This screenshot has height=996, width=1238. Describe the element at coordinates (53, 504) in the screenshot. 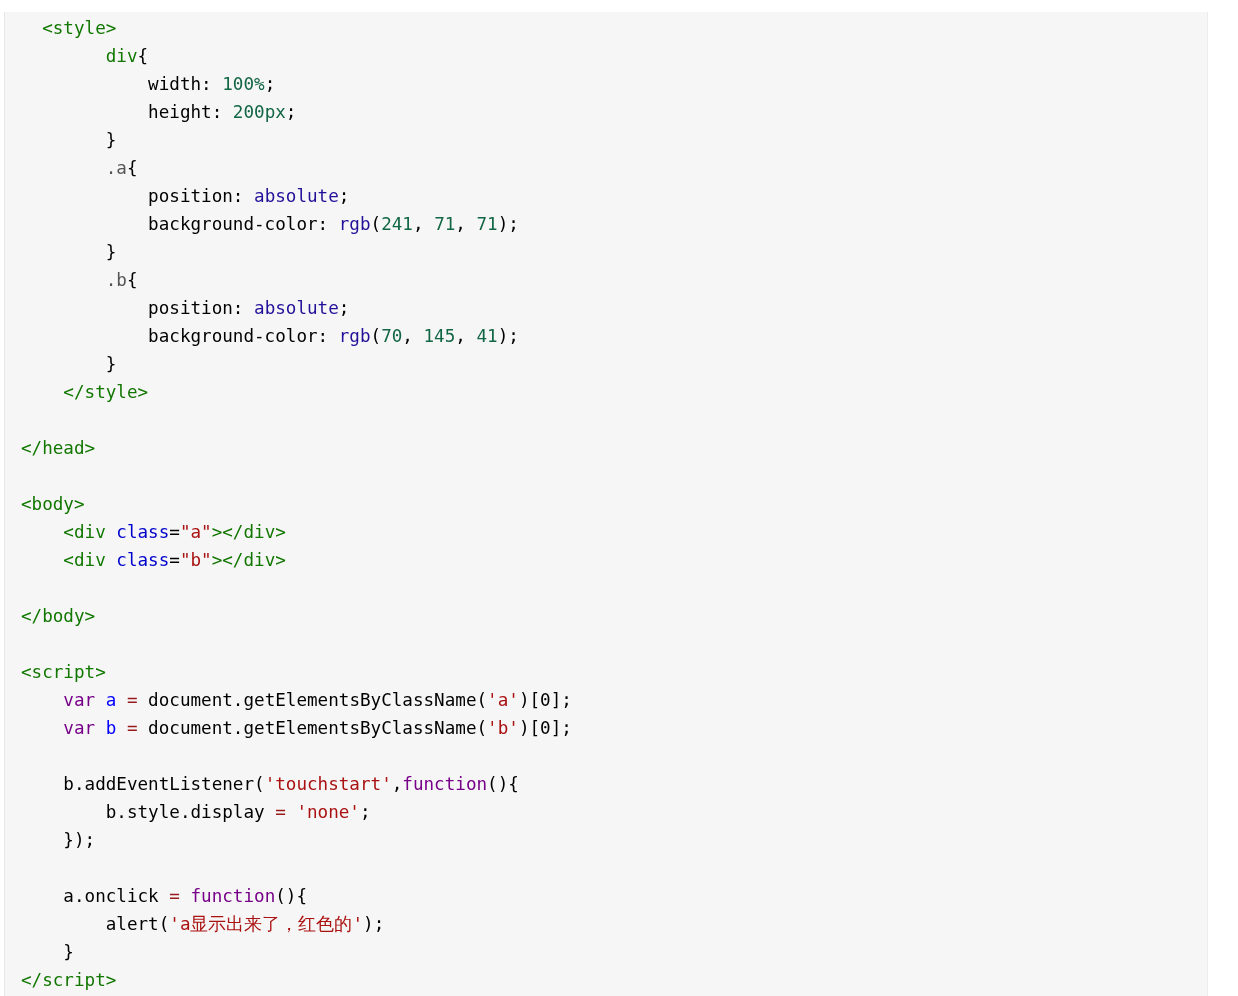

I see `code-line: <body>` at that location.